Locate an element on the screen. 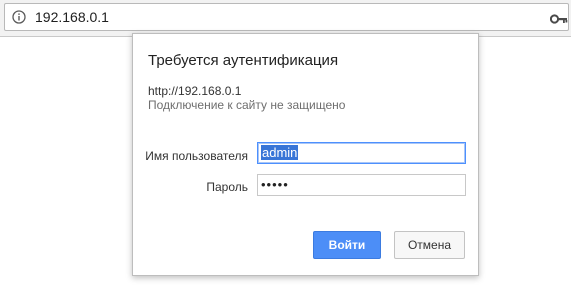 The height and width of the screenshot is (290, 571). address-bar: 192.168.0.1 is located at coordinates (286, 17).